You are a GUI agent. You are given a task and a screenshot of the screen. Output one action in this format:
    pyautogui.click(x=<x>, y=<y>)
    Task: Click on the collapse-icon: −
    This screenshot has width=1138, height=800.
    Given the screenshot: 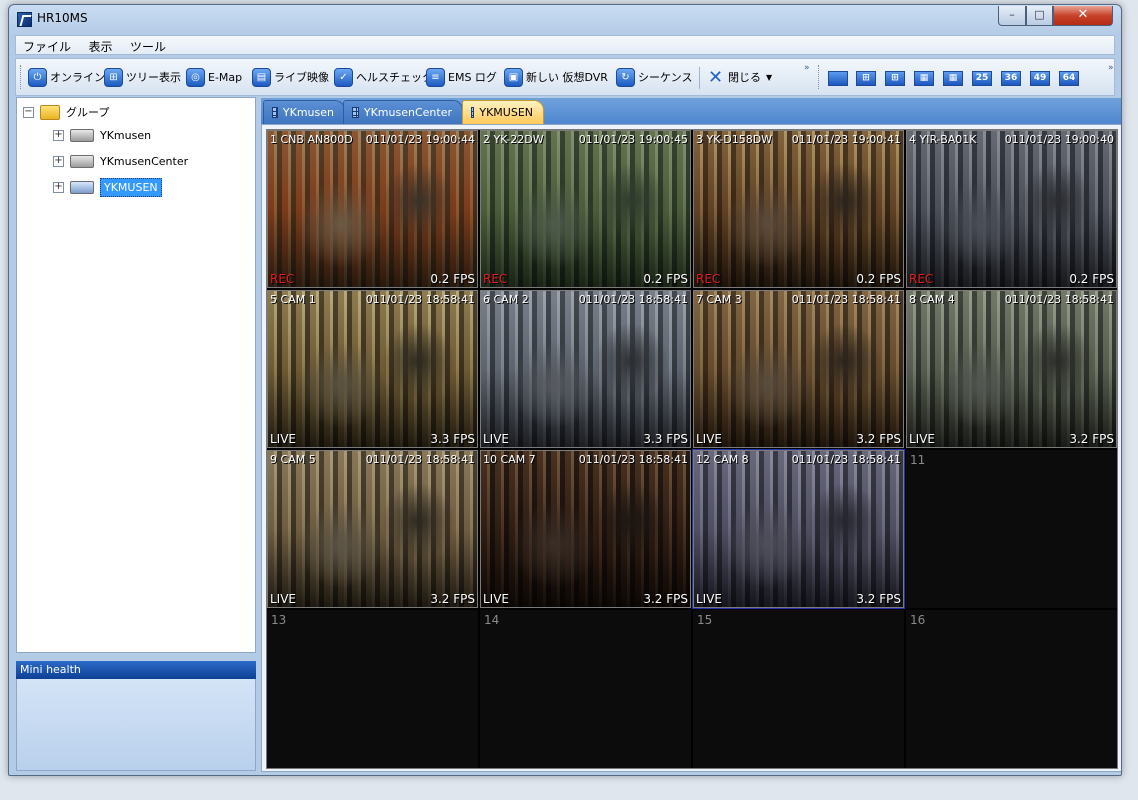 What is the action you would take?
    pyautogui.click(x=28, y=112)
    